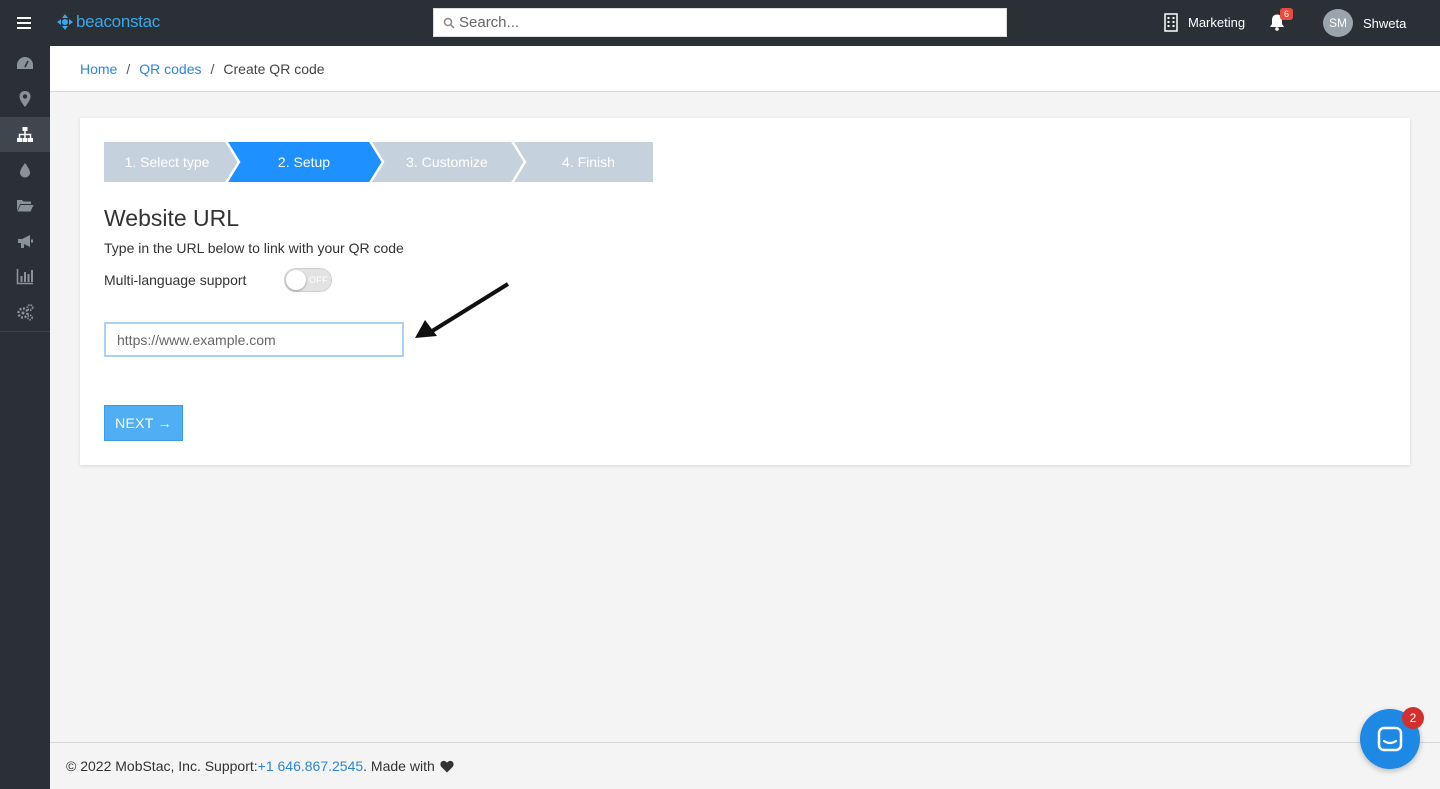  What do you see at coordinates (447, 766) in the screenshot?
I see `heart-icon` at bounding box center [447, 766].